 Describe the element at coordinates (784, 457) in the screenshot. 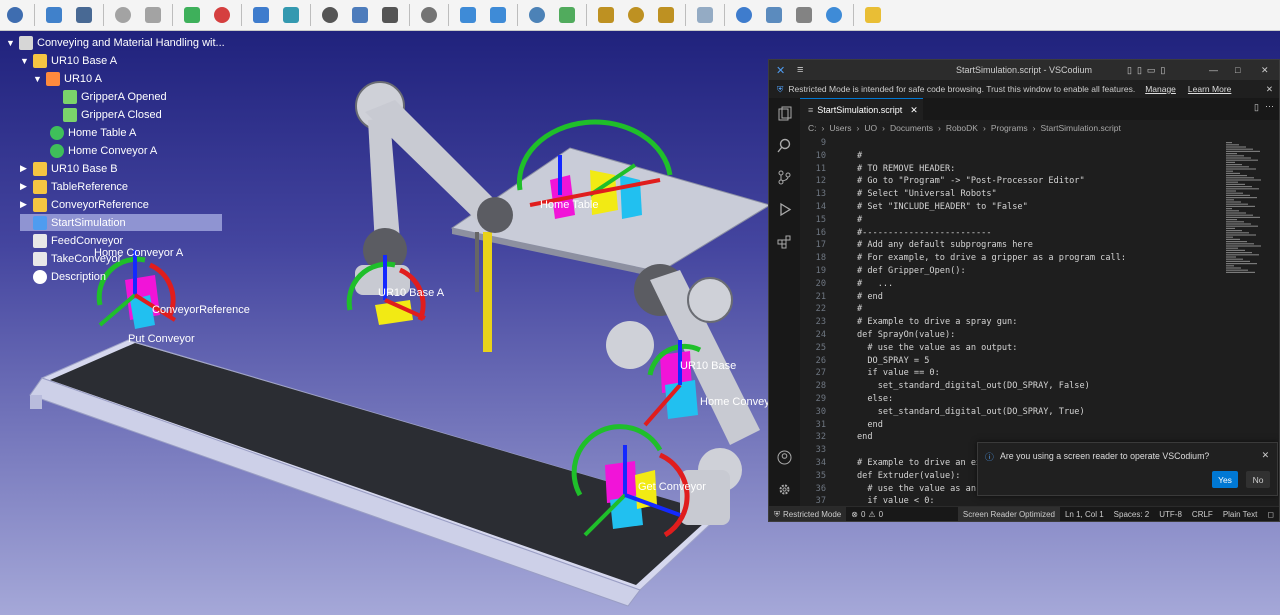

I see `account-icon` at that location.